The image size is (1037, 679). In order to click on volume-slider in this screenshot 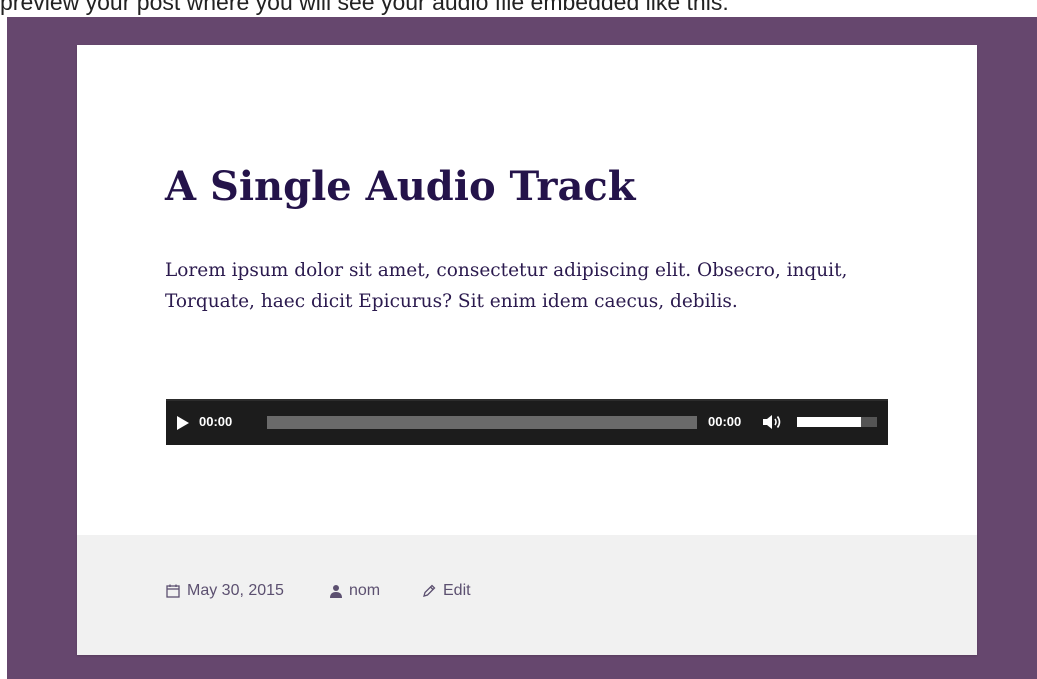, I will do `click(837, 422)`.